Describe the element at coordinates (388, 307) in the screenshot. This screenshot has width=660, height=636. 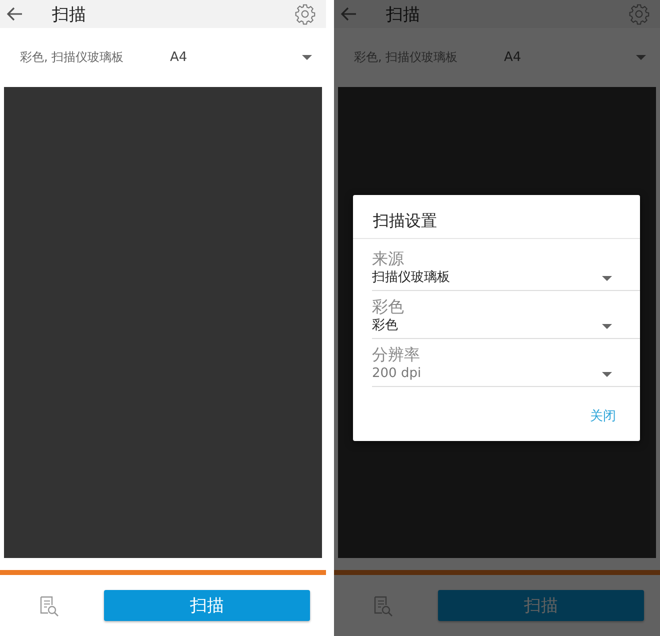
I see `field-label: 彩色` at that location.